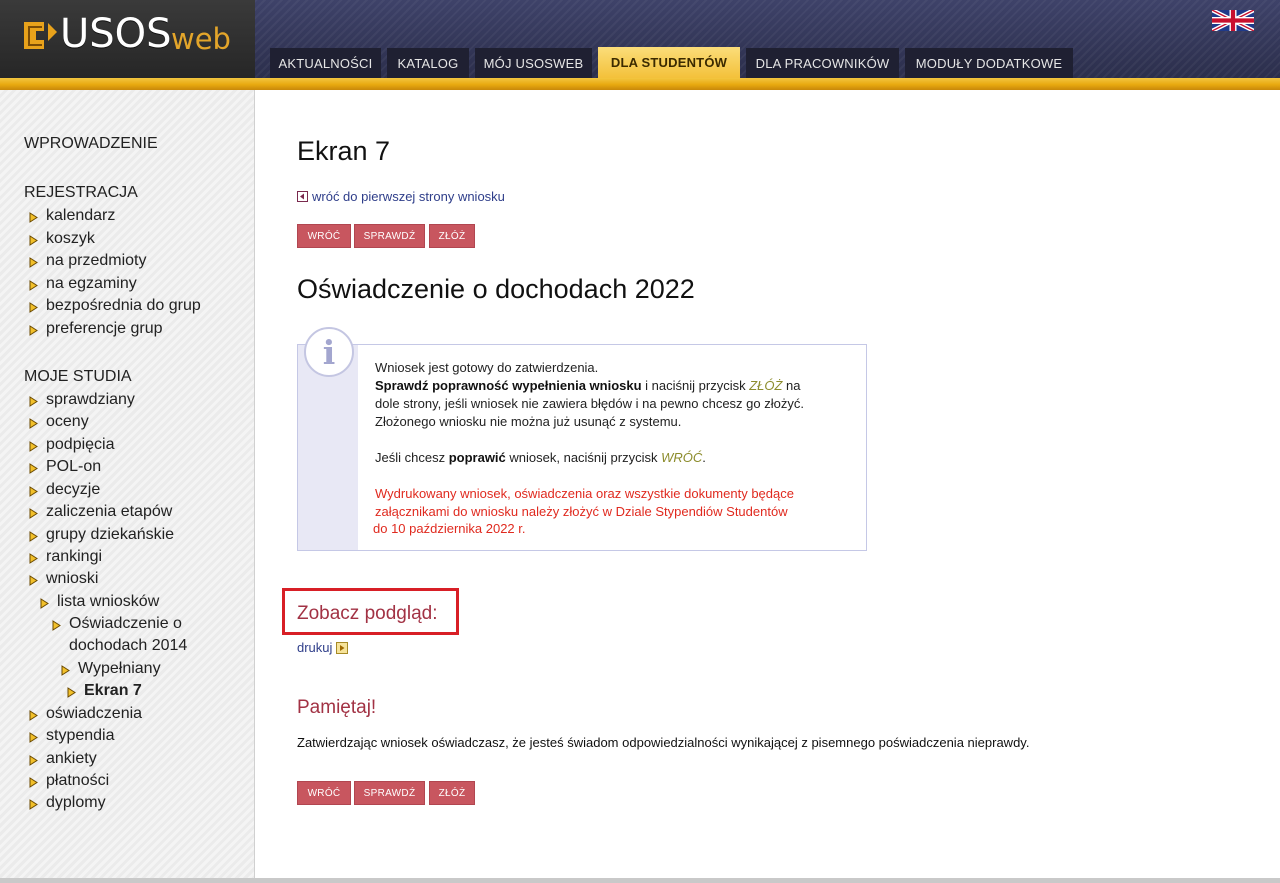 The height and width of the screenshot is (883, 1280). Describe the element at coordinates (533, 63) in the screenshot. I see `tab-moj-usosweb: MÓJ USOSWEB` at that location.